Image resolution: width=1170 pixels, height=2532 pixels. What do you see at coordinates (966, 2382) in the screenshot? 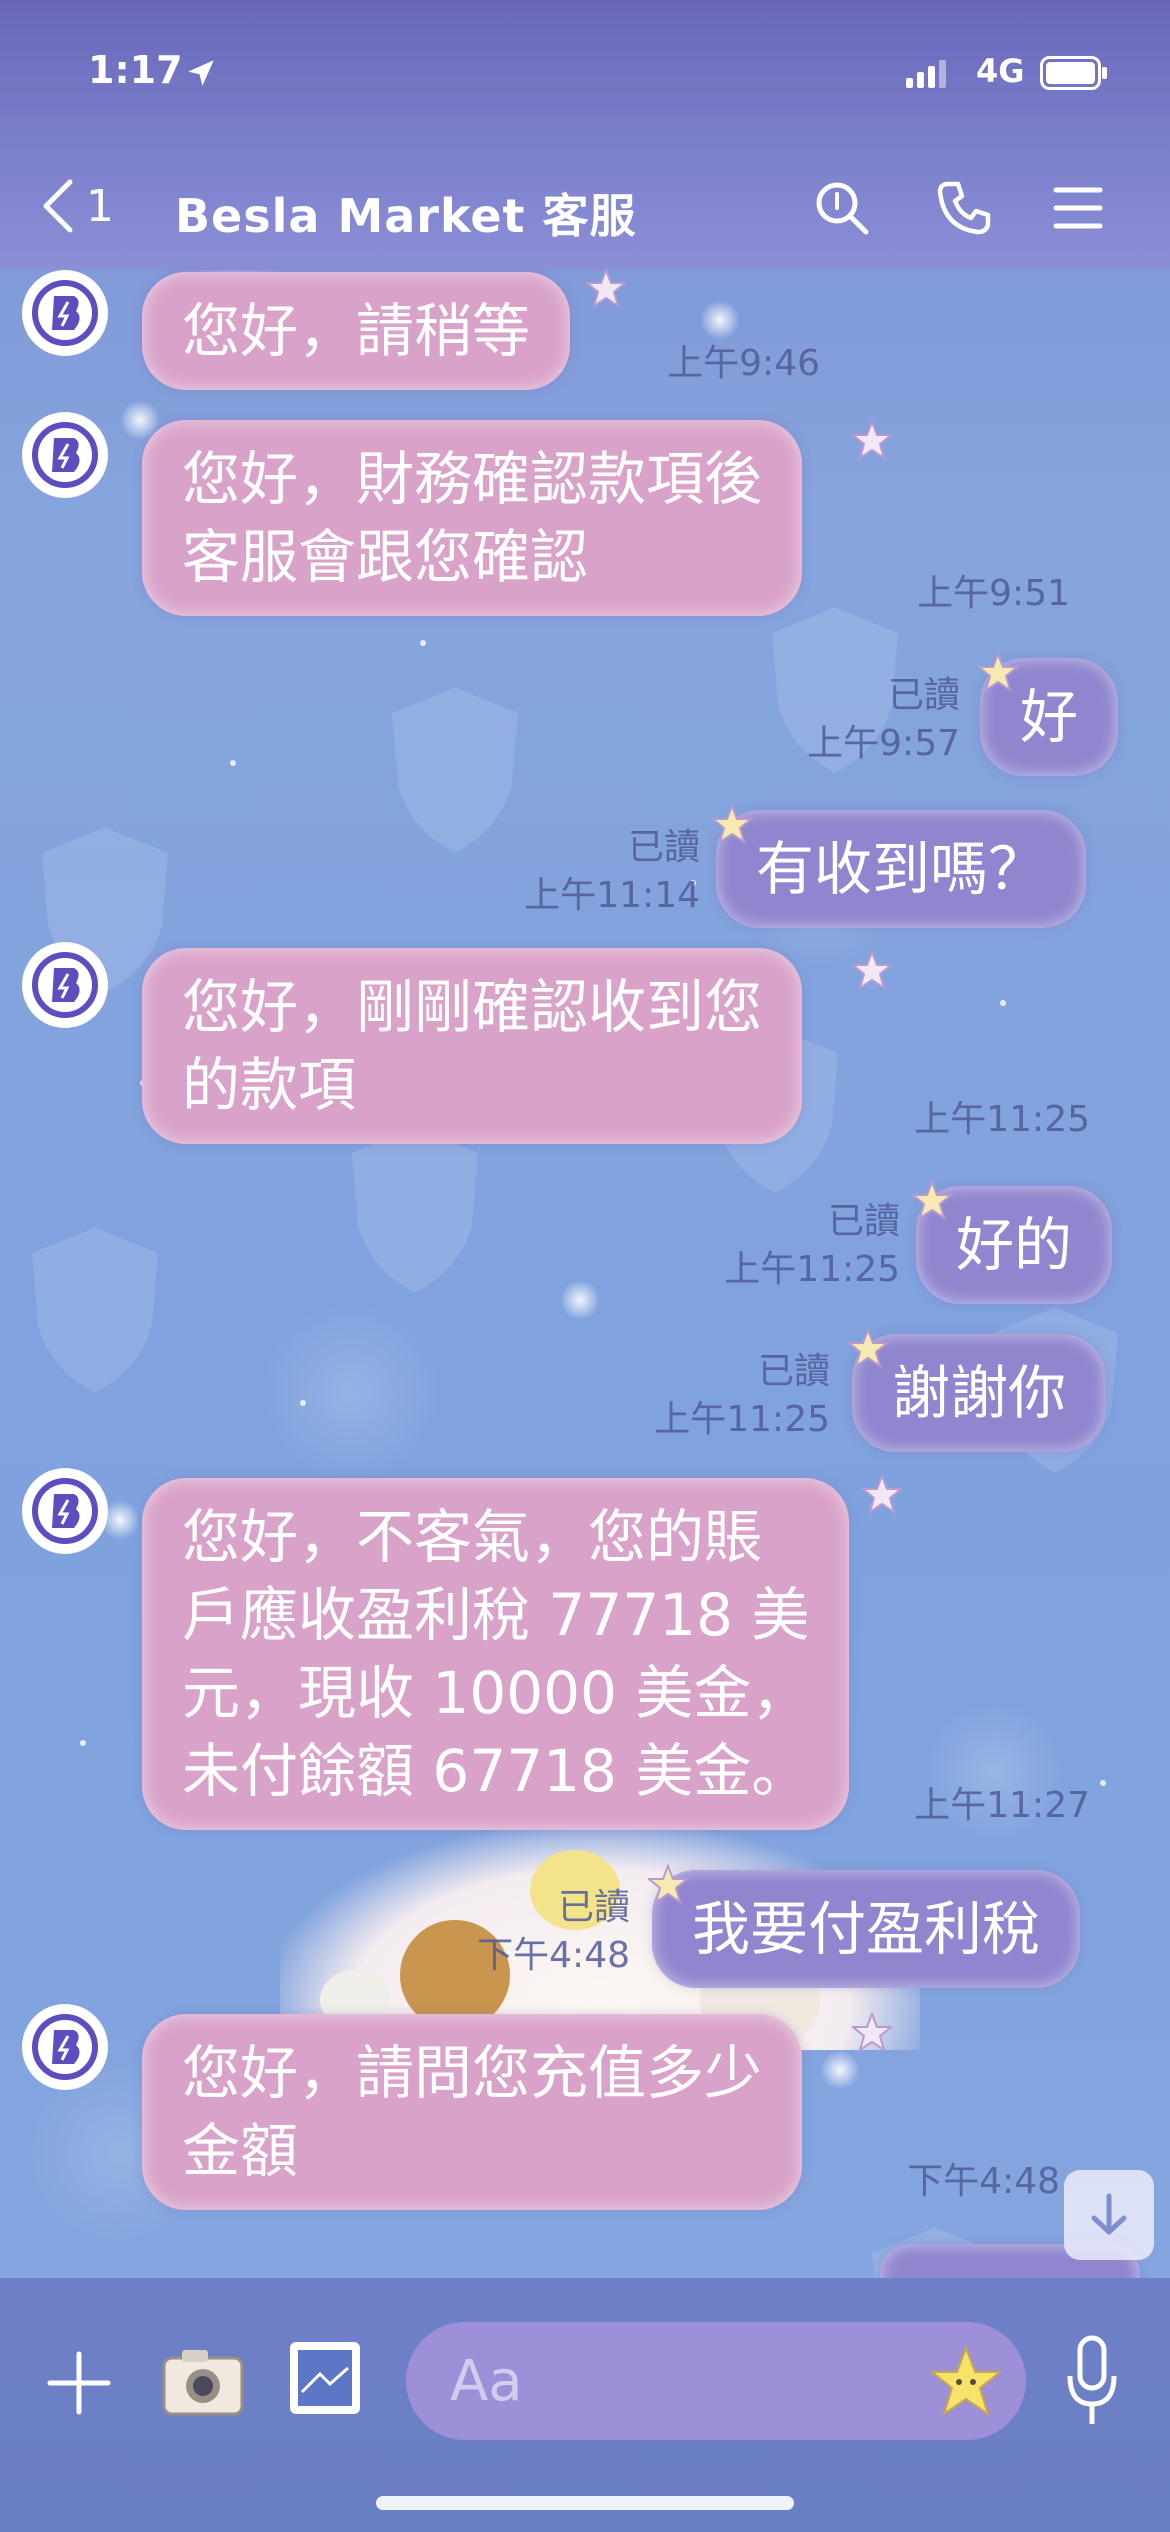
I see `emoji-icon` at bounding box center [966, 2382].